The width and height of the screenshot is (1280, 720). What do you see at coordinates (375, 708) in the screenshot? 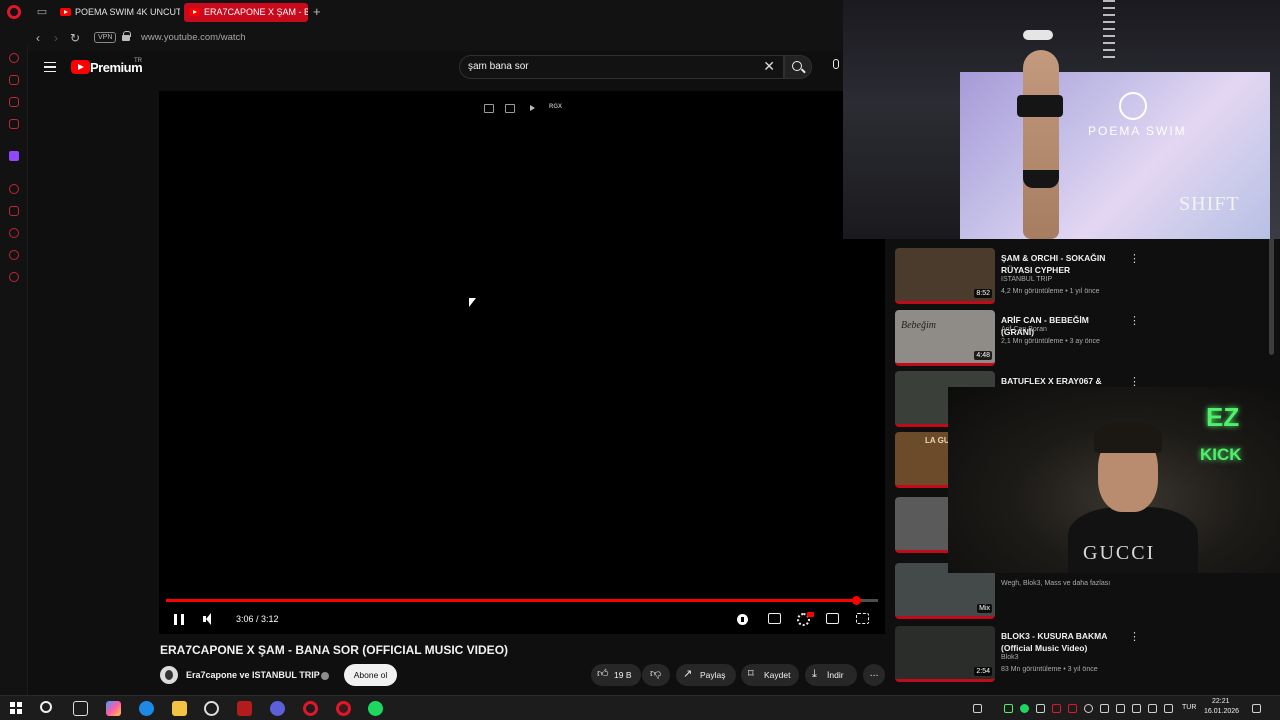
I see `spotify-icon` at bounding box center [375, 708].